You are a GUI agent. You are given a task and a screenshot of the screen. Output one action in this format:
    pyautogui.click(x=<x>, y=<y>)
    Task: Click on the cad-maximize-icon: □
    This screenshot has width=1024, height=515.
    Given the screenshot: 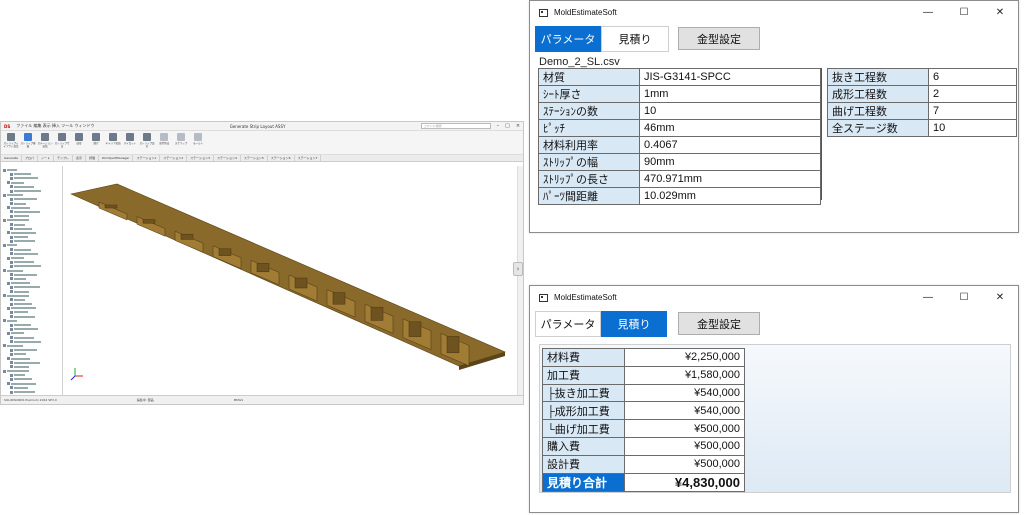 What is the action you would take?
    pyautogui.click(x=507, y=126)
    